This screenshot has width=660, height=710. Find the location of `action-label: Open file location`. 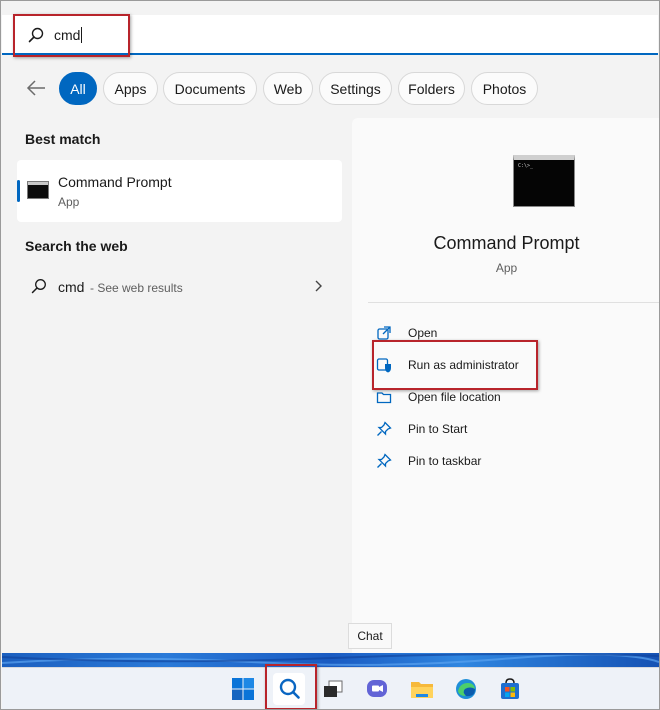

action-label: Open file location is located at coordinates (454, 397).